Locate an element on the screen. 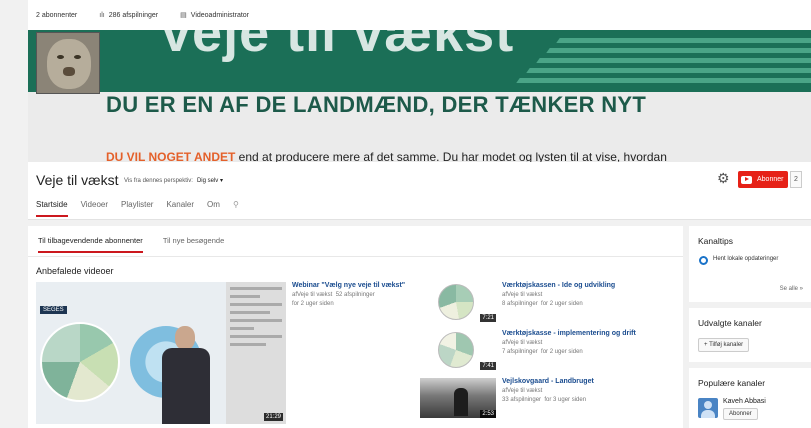  banner-big-text: Veje til vækst is located at coordinates (336, 46).